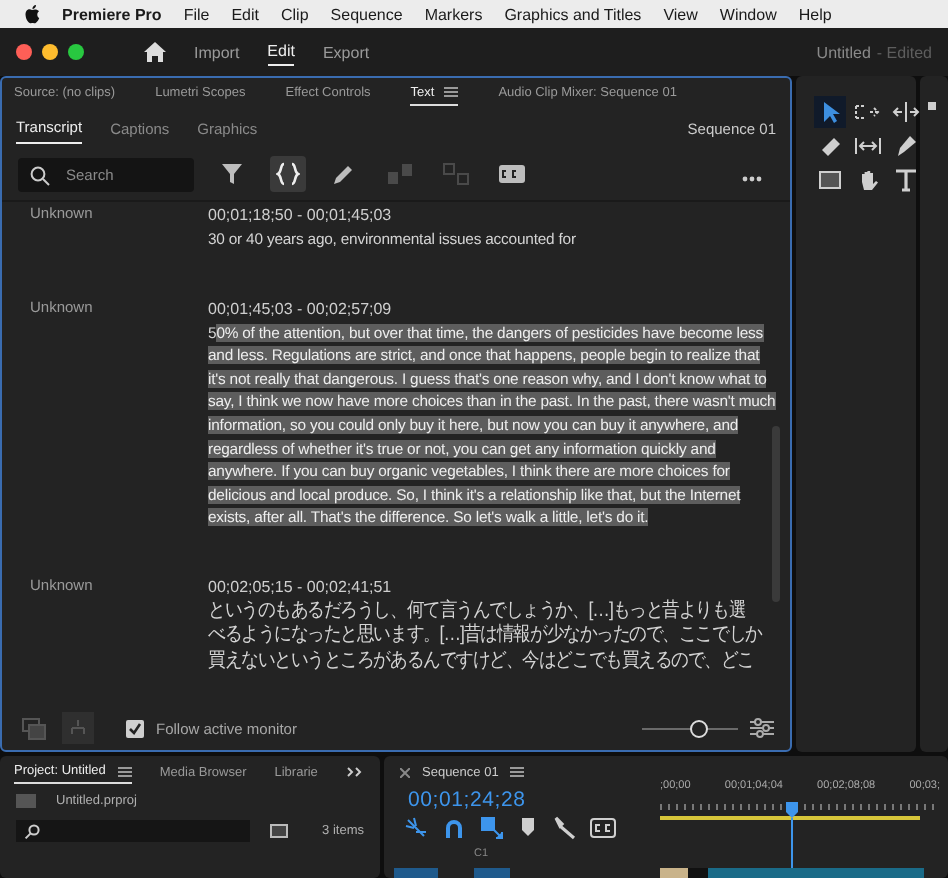 This screenshot has width=948, height=878. What do you see at coordinates (232, 174) in the screenshot?
I see `filter-icon` at bounding box center [232, 174].